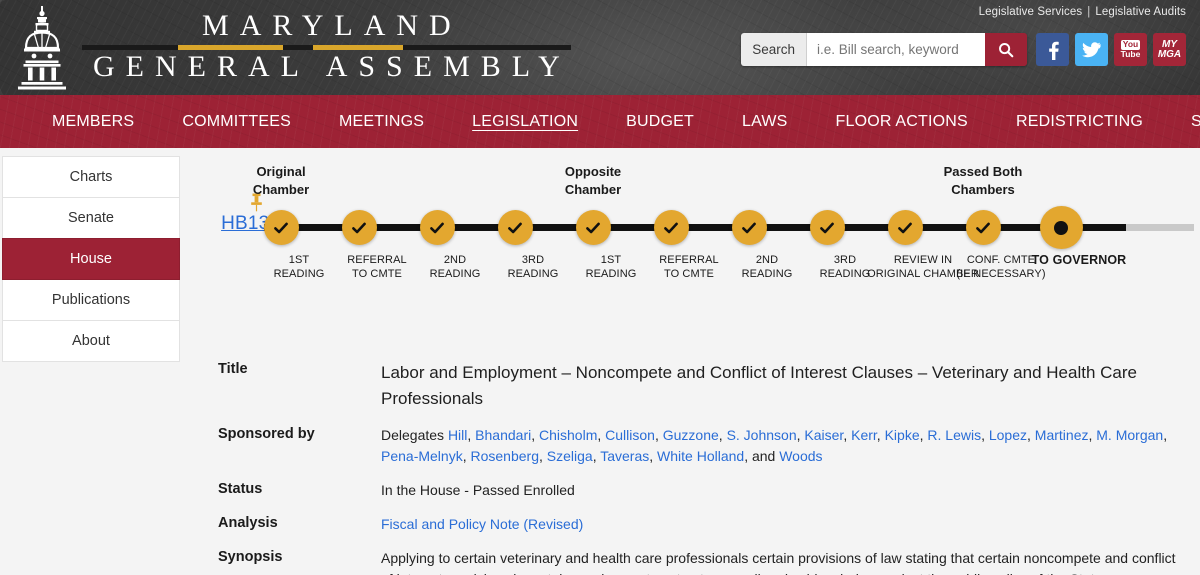 The image size is (1200, 575). Describe the element at coordinates (700, 456) in the screenshot. I see `sponsor-link: White Holland` at that location.